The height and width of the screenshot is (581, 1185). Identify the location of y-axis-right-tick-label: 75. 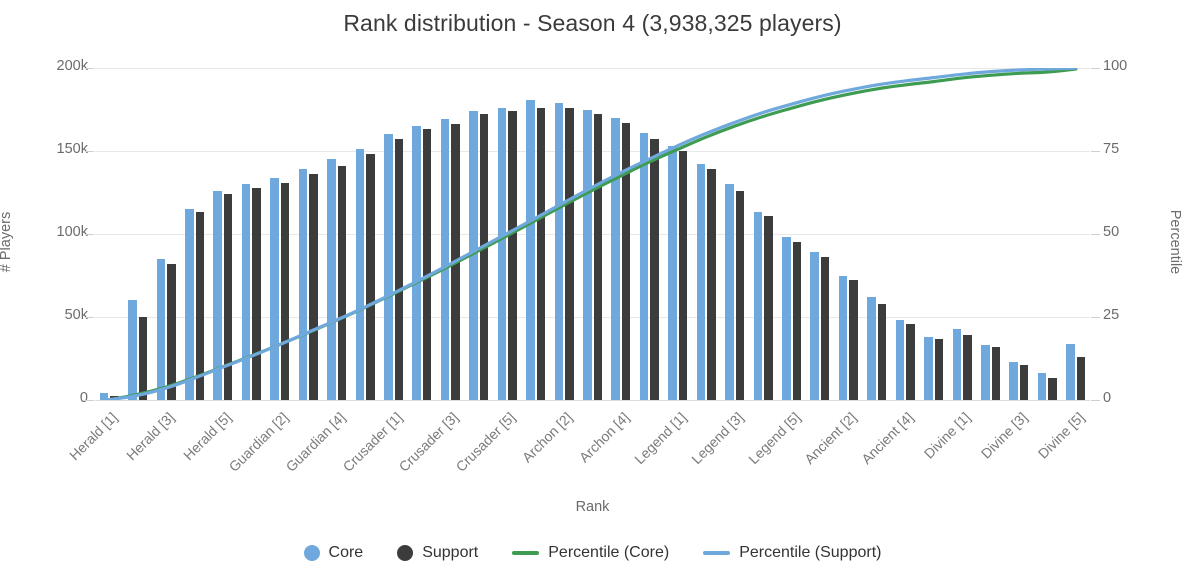
(1111, 149).